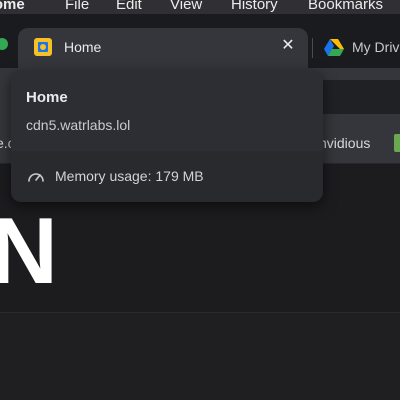  What do you see at coordinates (36, 176) in the screenshot?
I see `gauge-icon` at bounding box center [36, 176].